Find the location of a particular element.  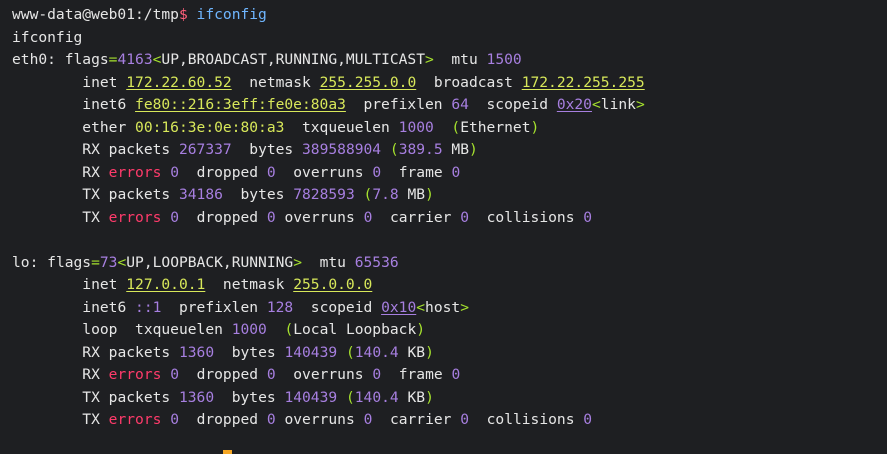

eth0-inet: 172.22.60.52 is located at coordinates (178, 82).